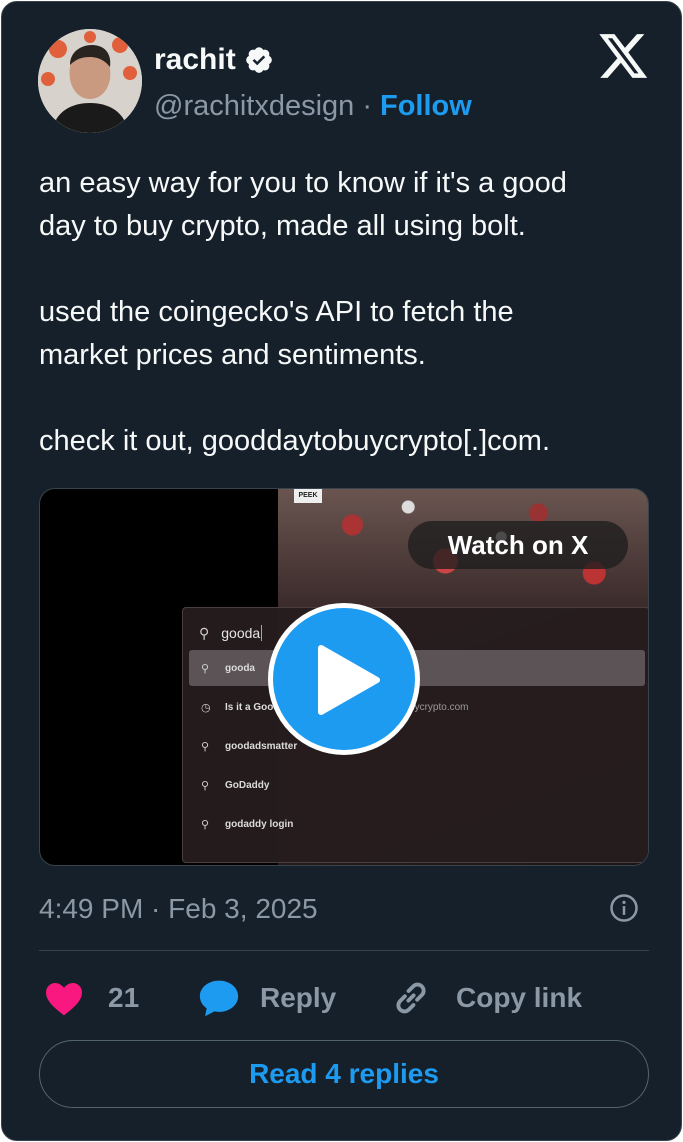  I want to click on x-logo-icon, so click(624, 57).